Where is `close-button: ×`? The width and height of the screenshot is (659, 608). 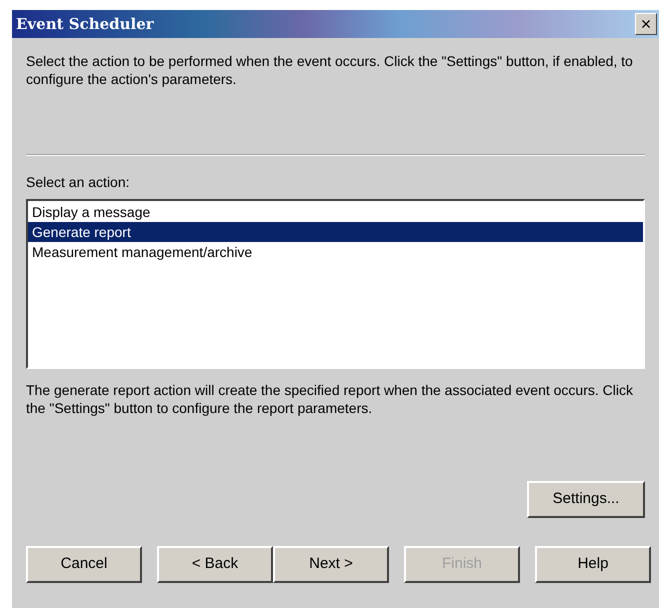
close-button: × is located at coordinates (646, 24).